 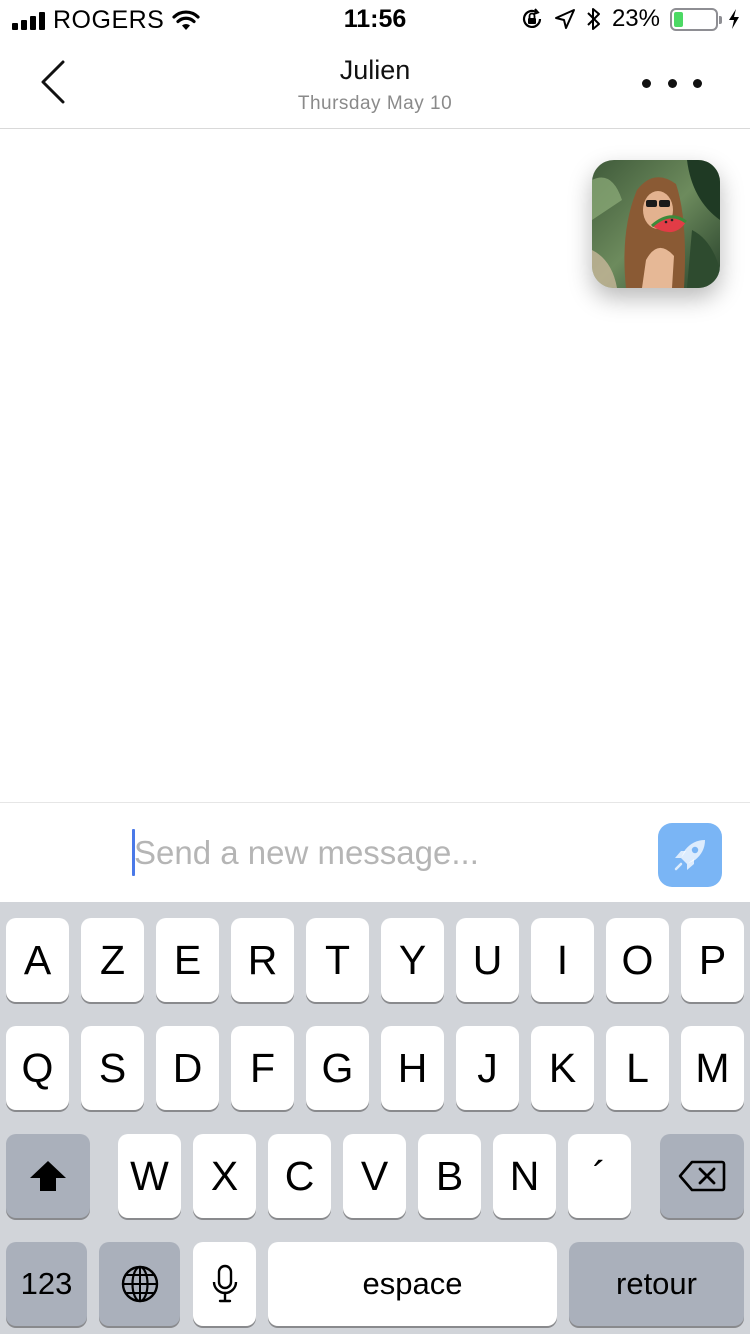 I want to click on key-row1-5: T, so click(x=337, y=960).